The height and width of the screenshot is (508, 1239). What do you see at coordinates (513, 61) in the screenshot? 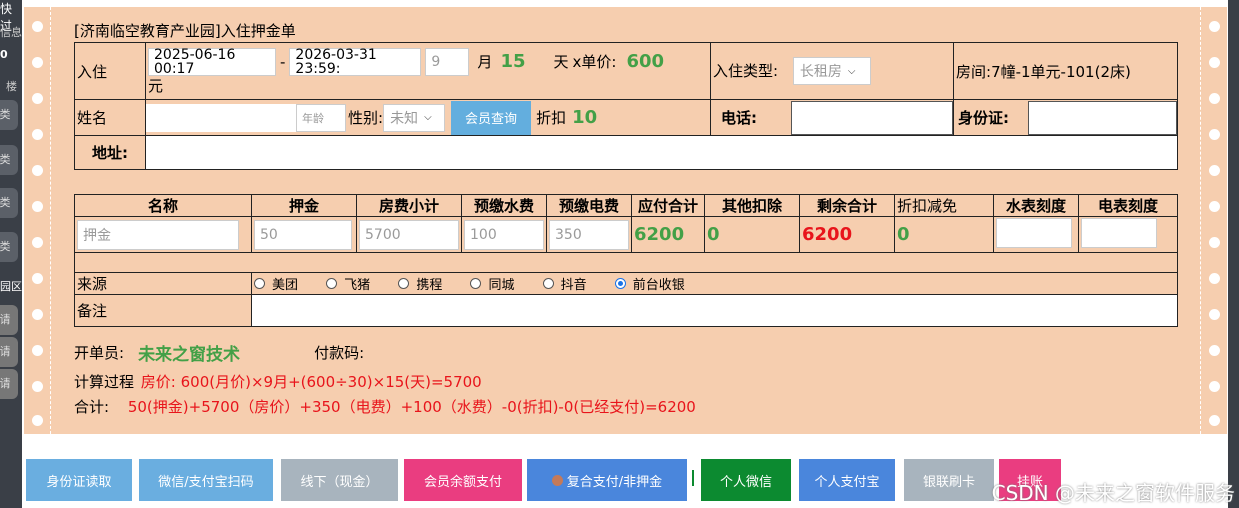
I see `days-value: 15` at bounding box center [513, 61].